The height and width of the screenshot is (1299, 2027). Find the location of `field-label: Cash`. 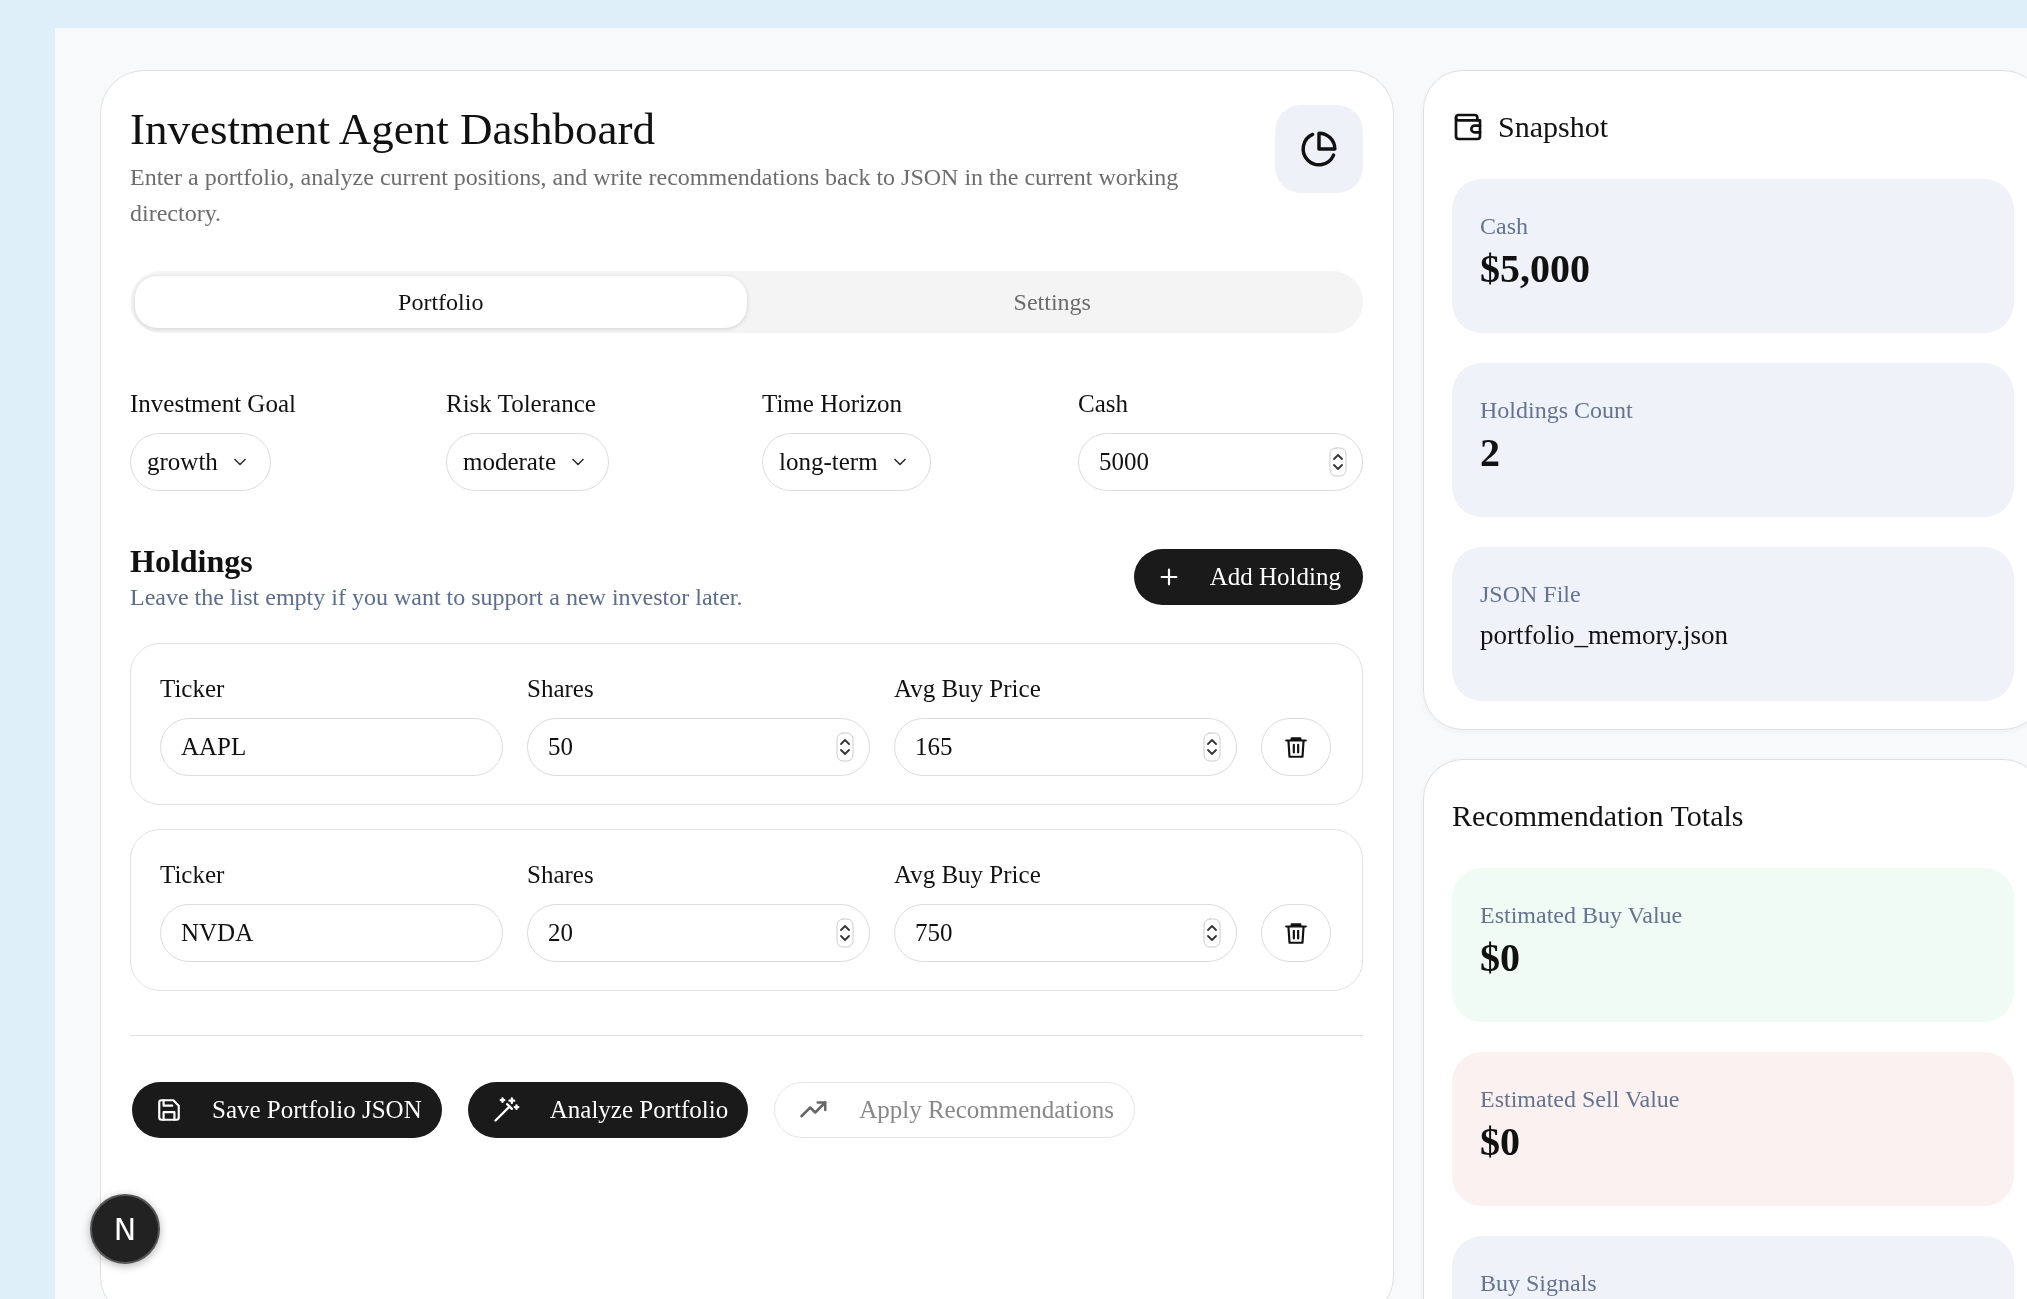

field-label: Cash is located at coordinates (1103, 404).